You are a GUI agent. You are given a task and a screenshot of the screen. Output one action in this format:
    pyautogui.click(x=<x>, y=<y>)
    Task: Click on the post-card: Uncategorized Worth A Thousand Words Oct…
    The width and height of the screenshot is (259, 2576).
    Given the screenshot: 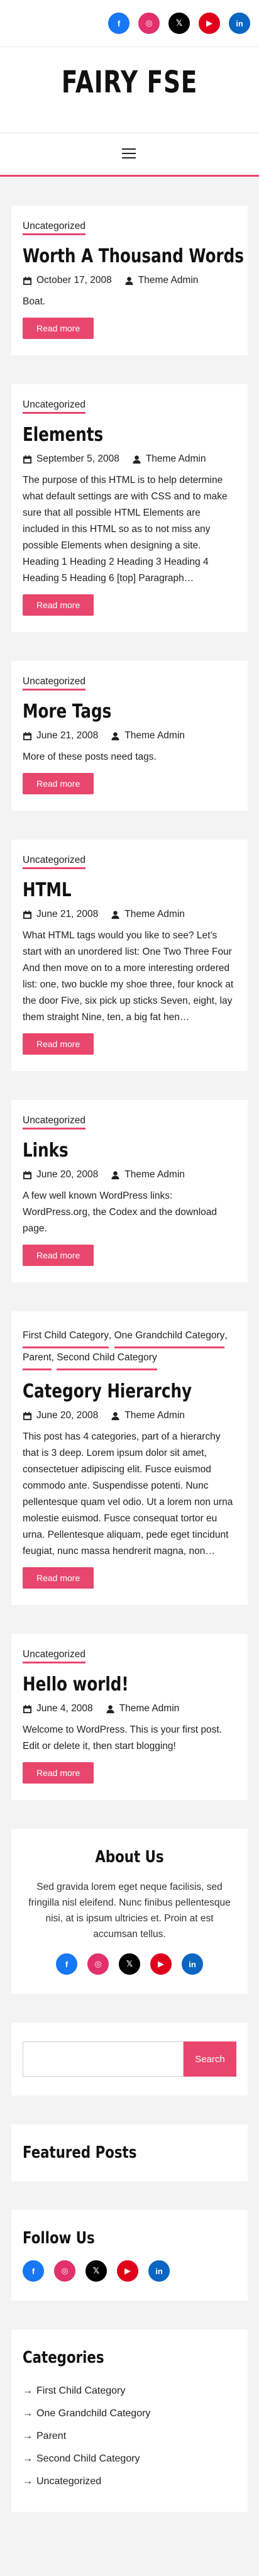 What is the action you would take?
    pyautogui.click(x=129, y=280)
    